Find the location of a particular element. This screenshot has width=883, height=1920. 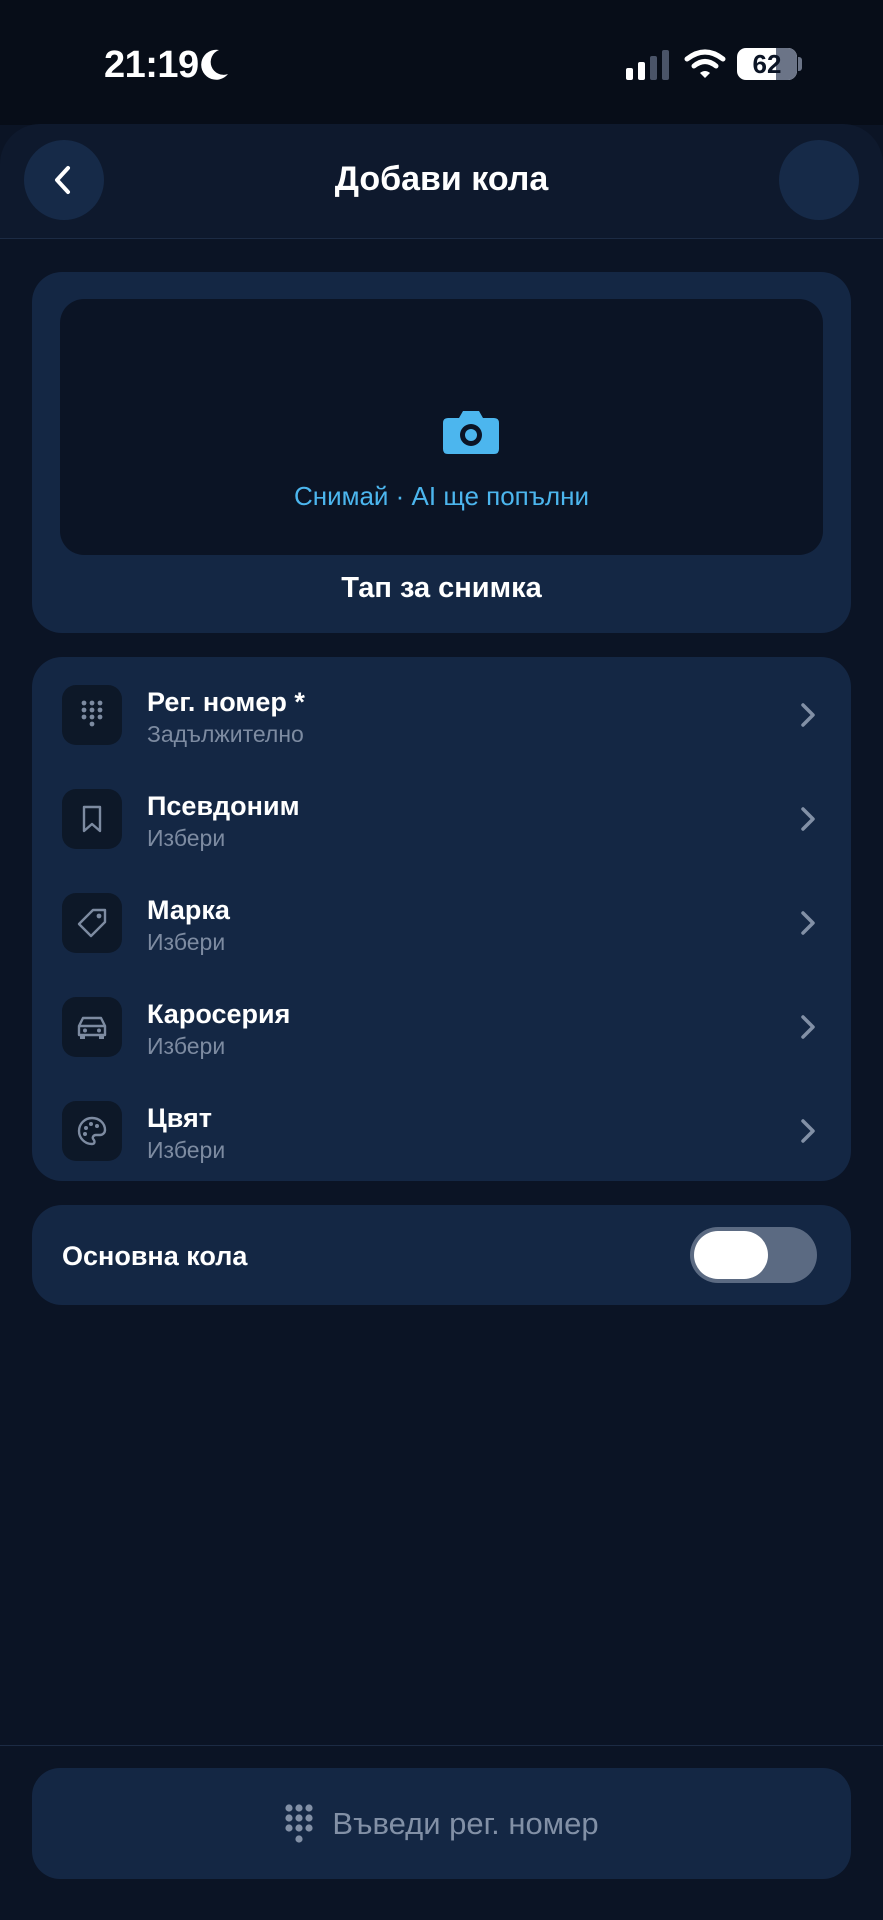

field-title: Марка is located at coordinates (188, 910).